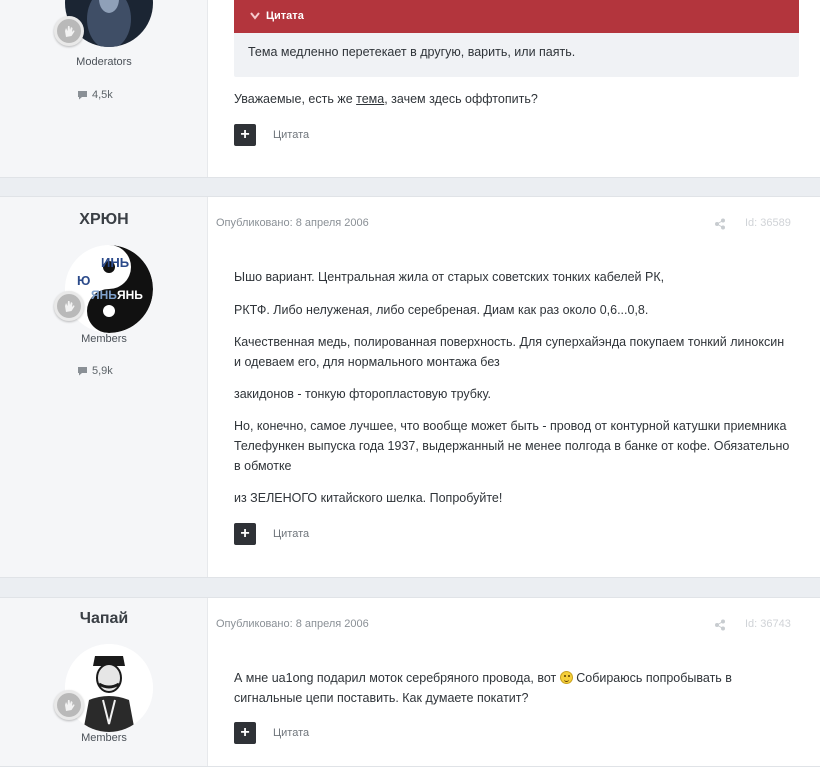 This screenshot has height=767, width=820. Describe the element at coordinates (768, 223) in the screenshot. I see `post-id: Id: 36589` at that location.